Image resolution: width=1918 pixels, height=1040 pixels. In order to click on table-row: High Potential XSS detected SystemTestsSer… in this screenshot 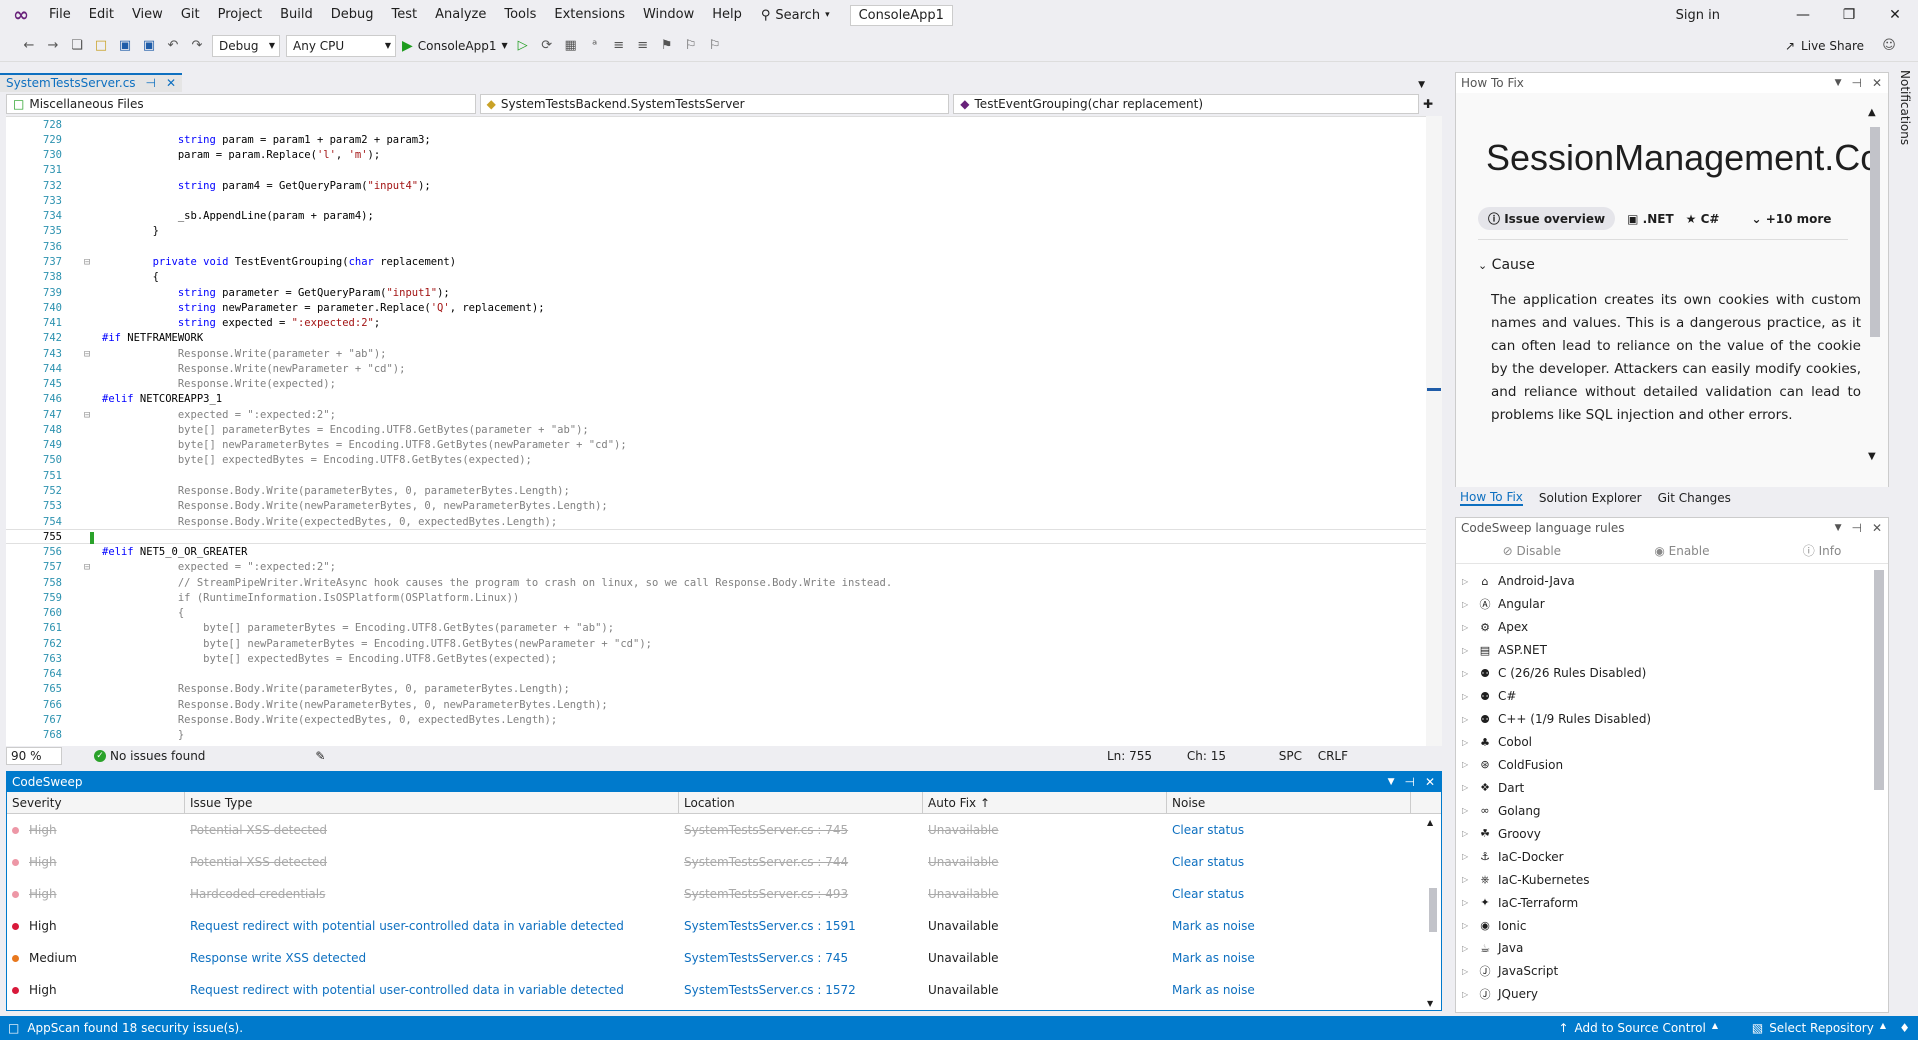, I will do `click(724, 862)`.